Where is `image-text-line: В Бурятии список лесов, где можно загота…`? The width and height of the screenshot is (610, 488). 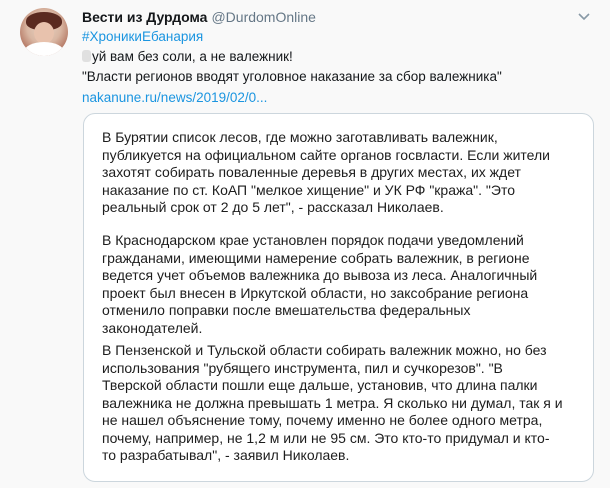
image-text-line: В Бурятии список лесов, где можно загота… is located at coordinates (300, 137).